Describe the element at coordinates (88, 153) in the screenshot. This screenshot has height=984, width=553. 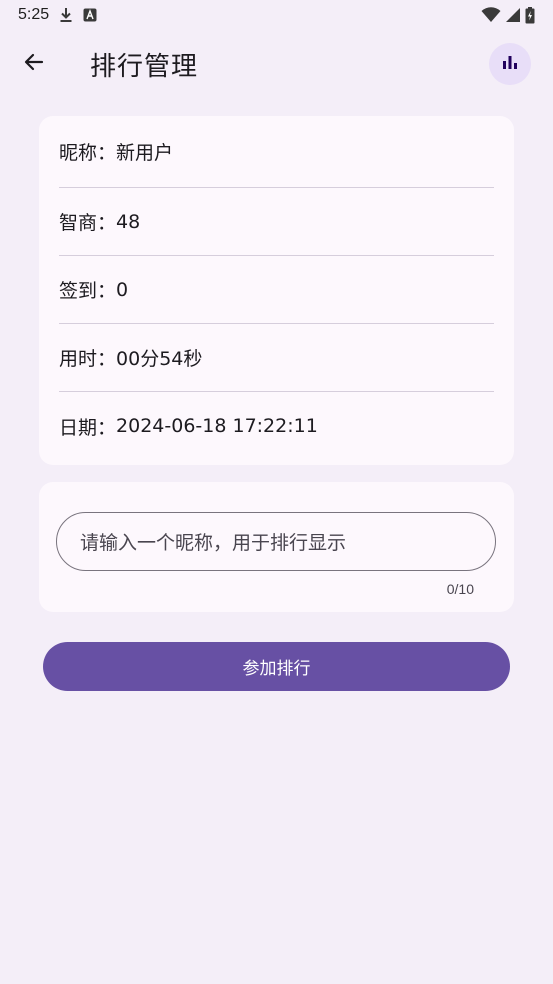
I see `info-label: 昵称：` at that location.